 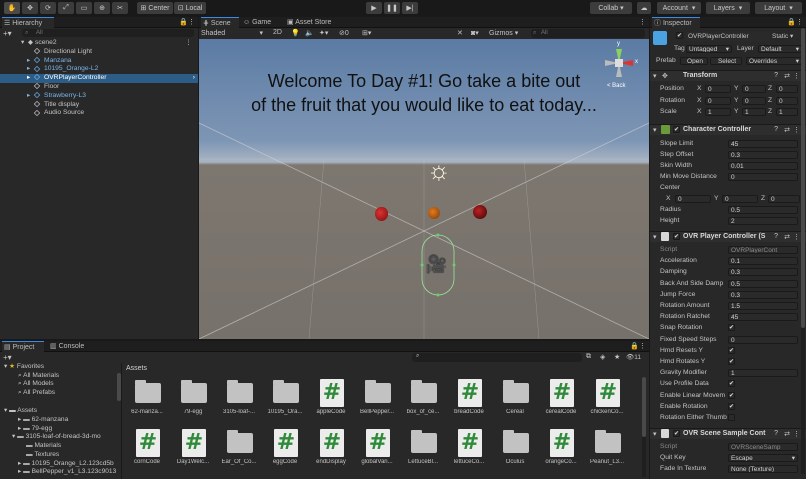 I want to click on tab-project: ▤ Project, so click(x=23, y=346).